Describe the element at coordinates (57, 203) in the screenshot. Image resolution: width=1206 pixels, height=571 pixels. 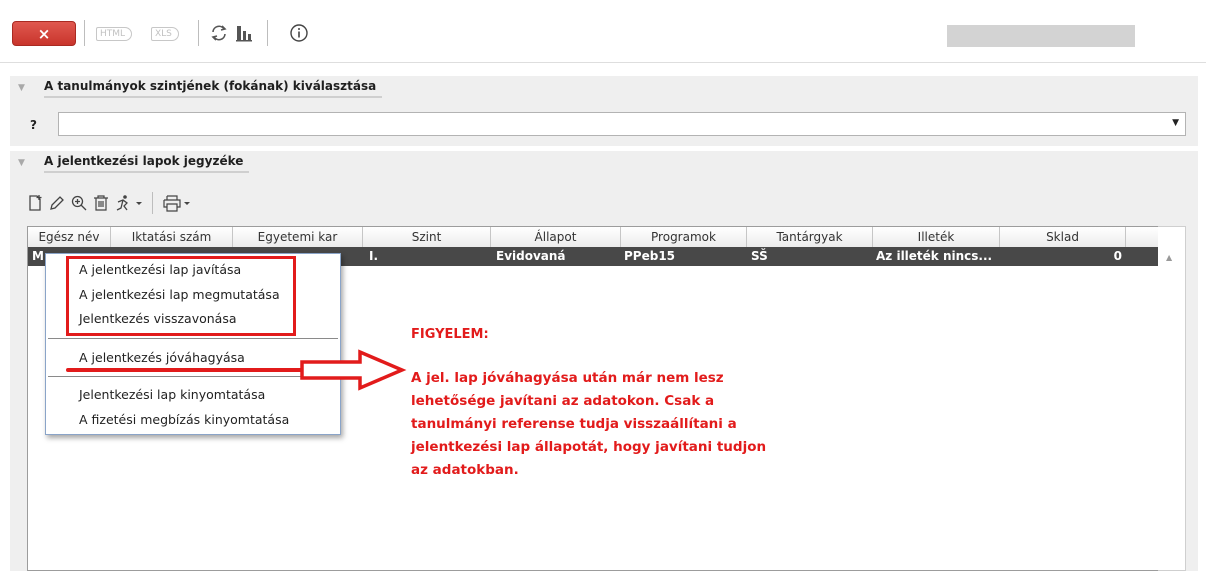
I see `edit-pencil-icon` at that location.